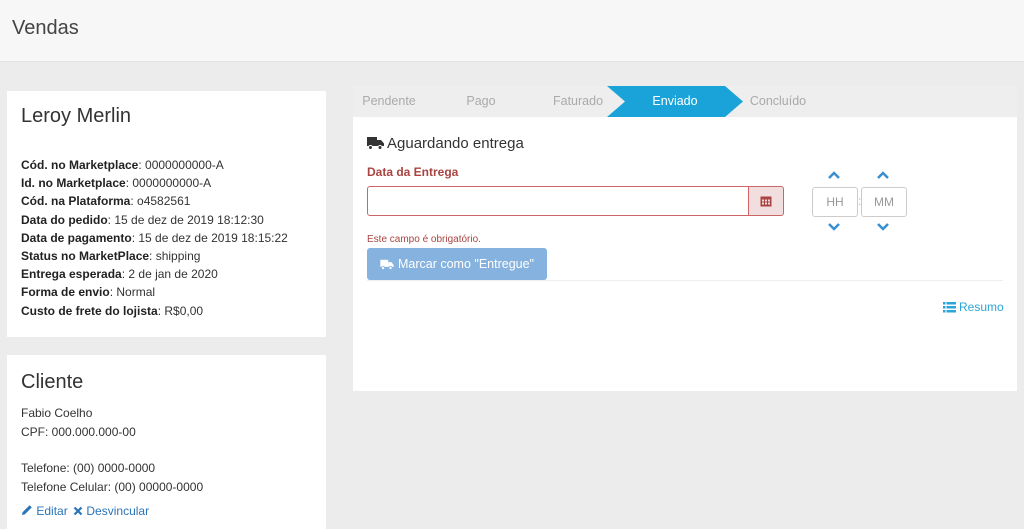  I want to click on hour-down-chevron-icon, so click(834, 227).